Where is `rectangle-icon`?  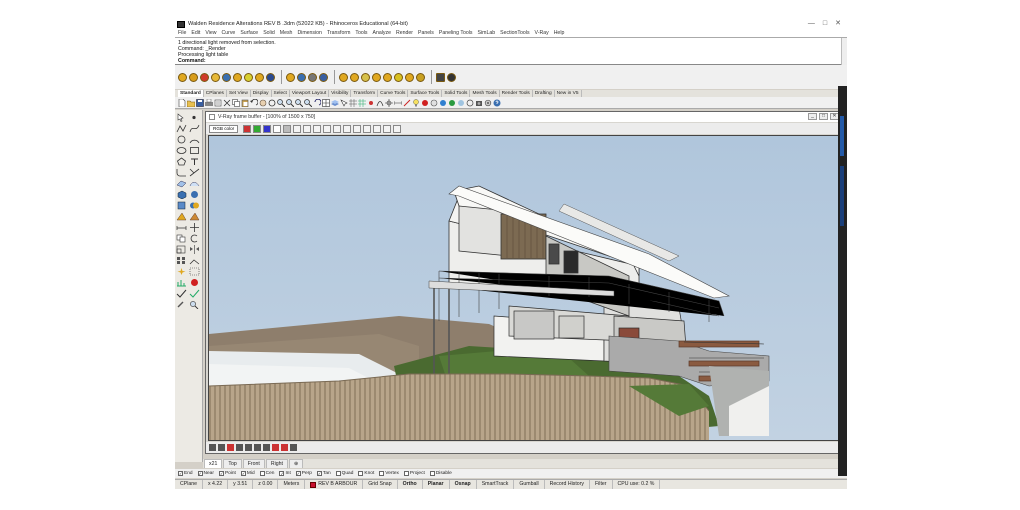
rectangle-icon is located at coordinates (194, 150).